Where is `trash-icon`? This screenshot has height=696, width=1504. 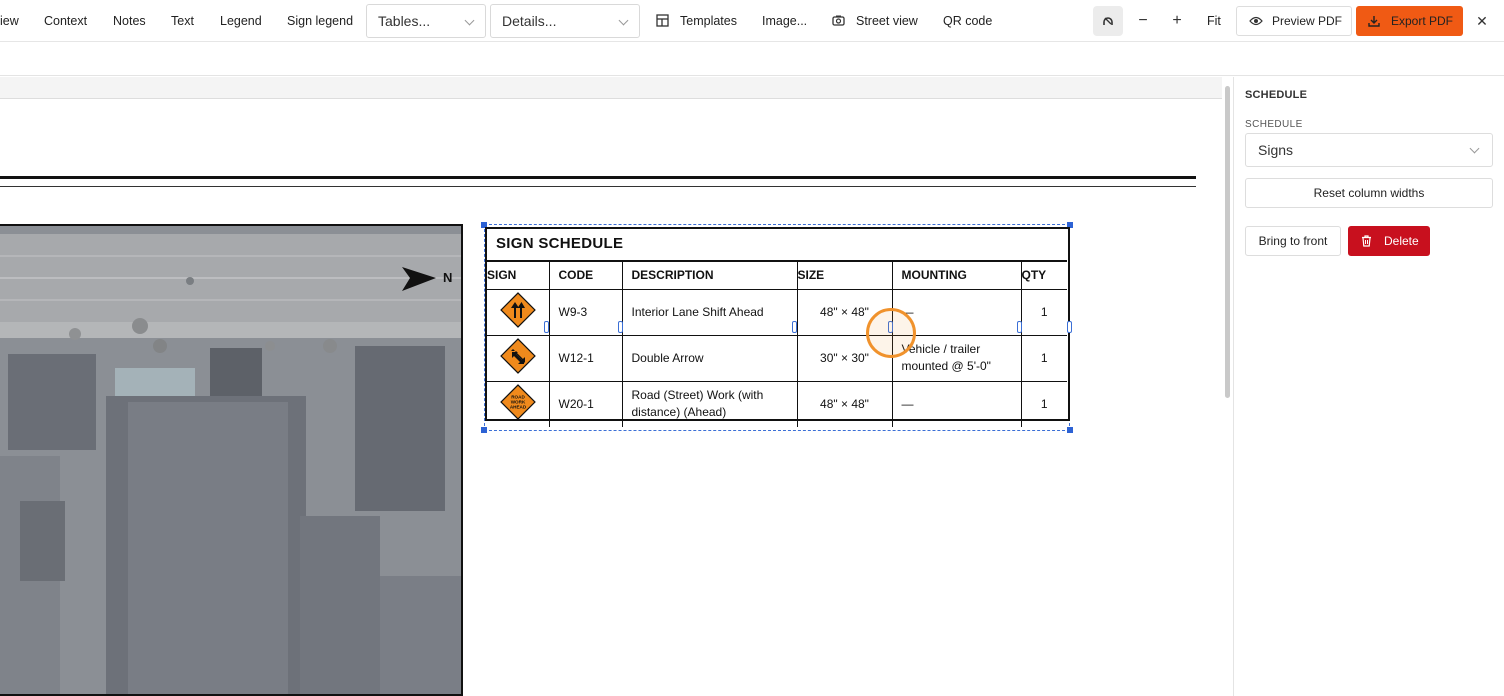 trash-icon is located at coordinates (1366, 241).